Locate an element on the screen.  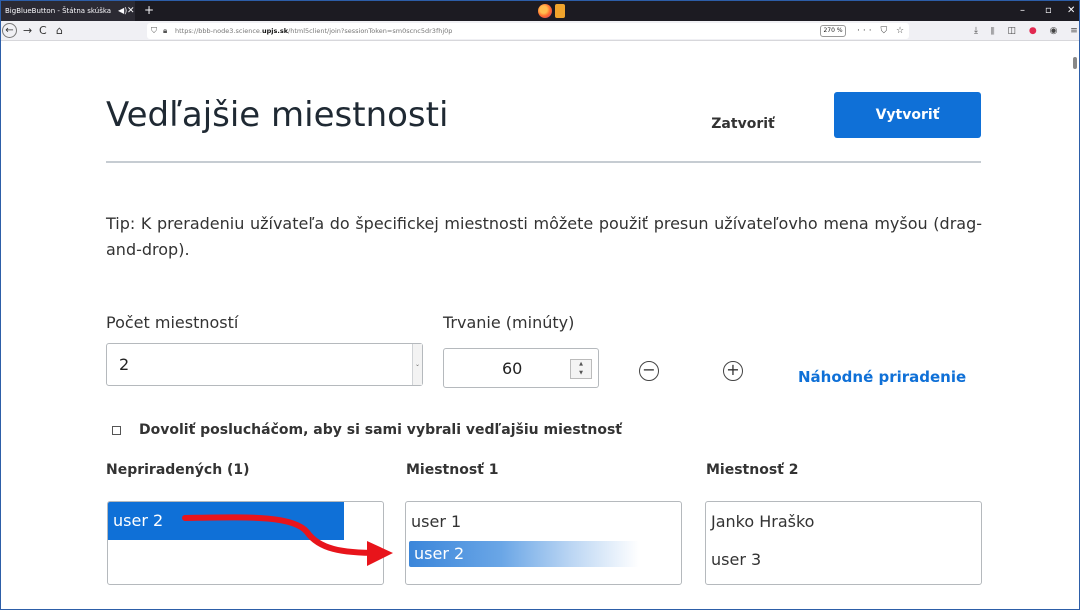
room-2-heading: Miestnosť 2 is located at coordinates (752, 470).